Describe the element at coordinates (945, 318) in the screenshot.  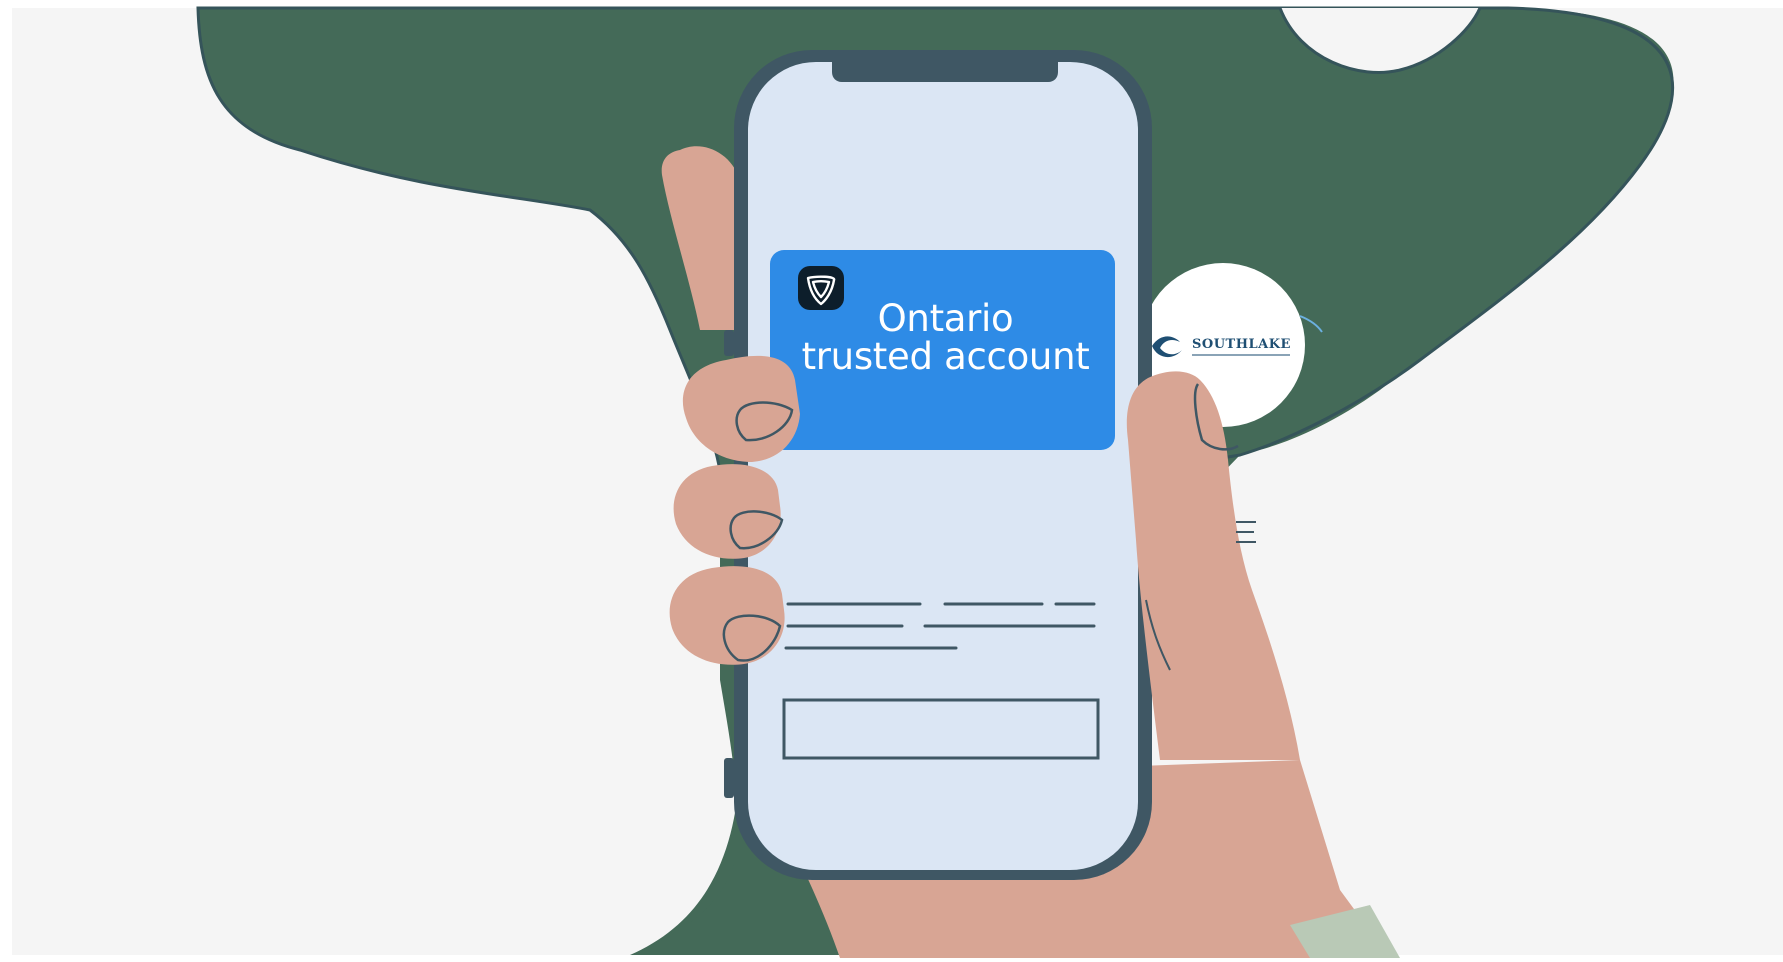
I see `card-title-line-1: Ontario` at that location.